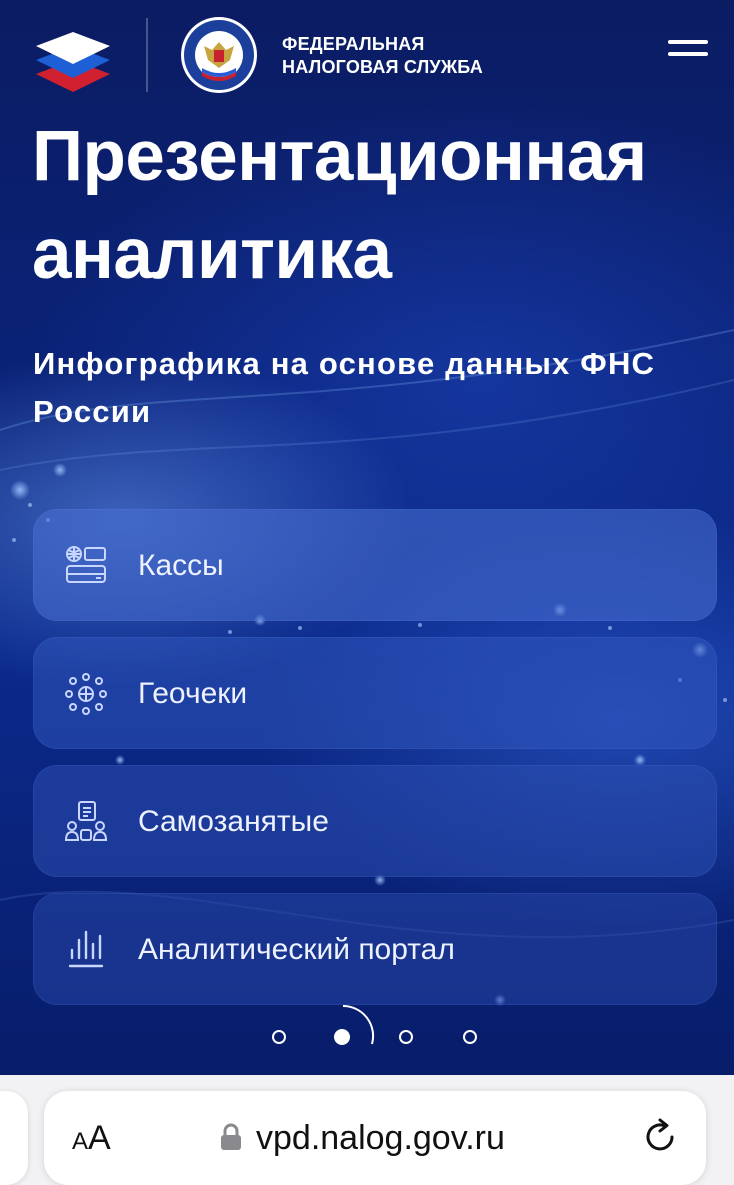 The width and height of the screenshot is (734, 1185). I want to click on page-title-line-2: аналитика, so click(212, 254).